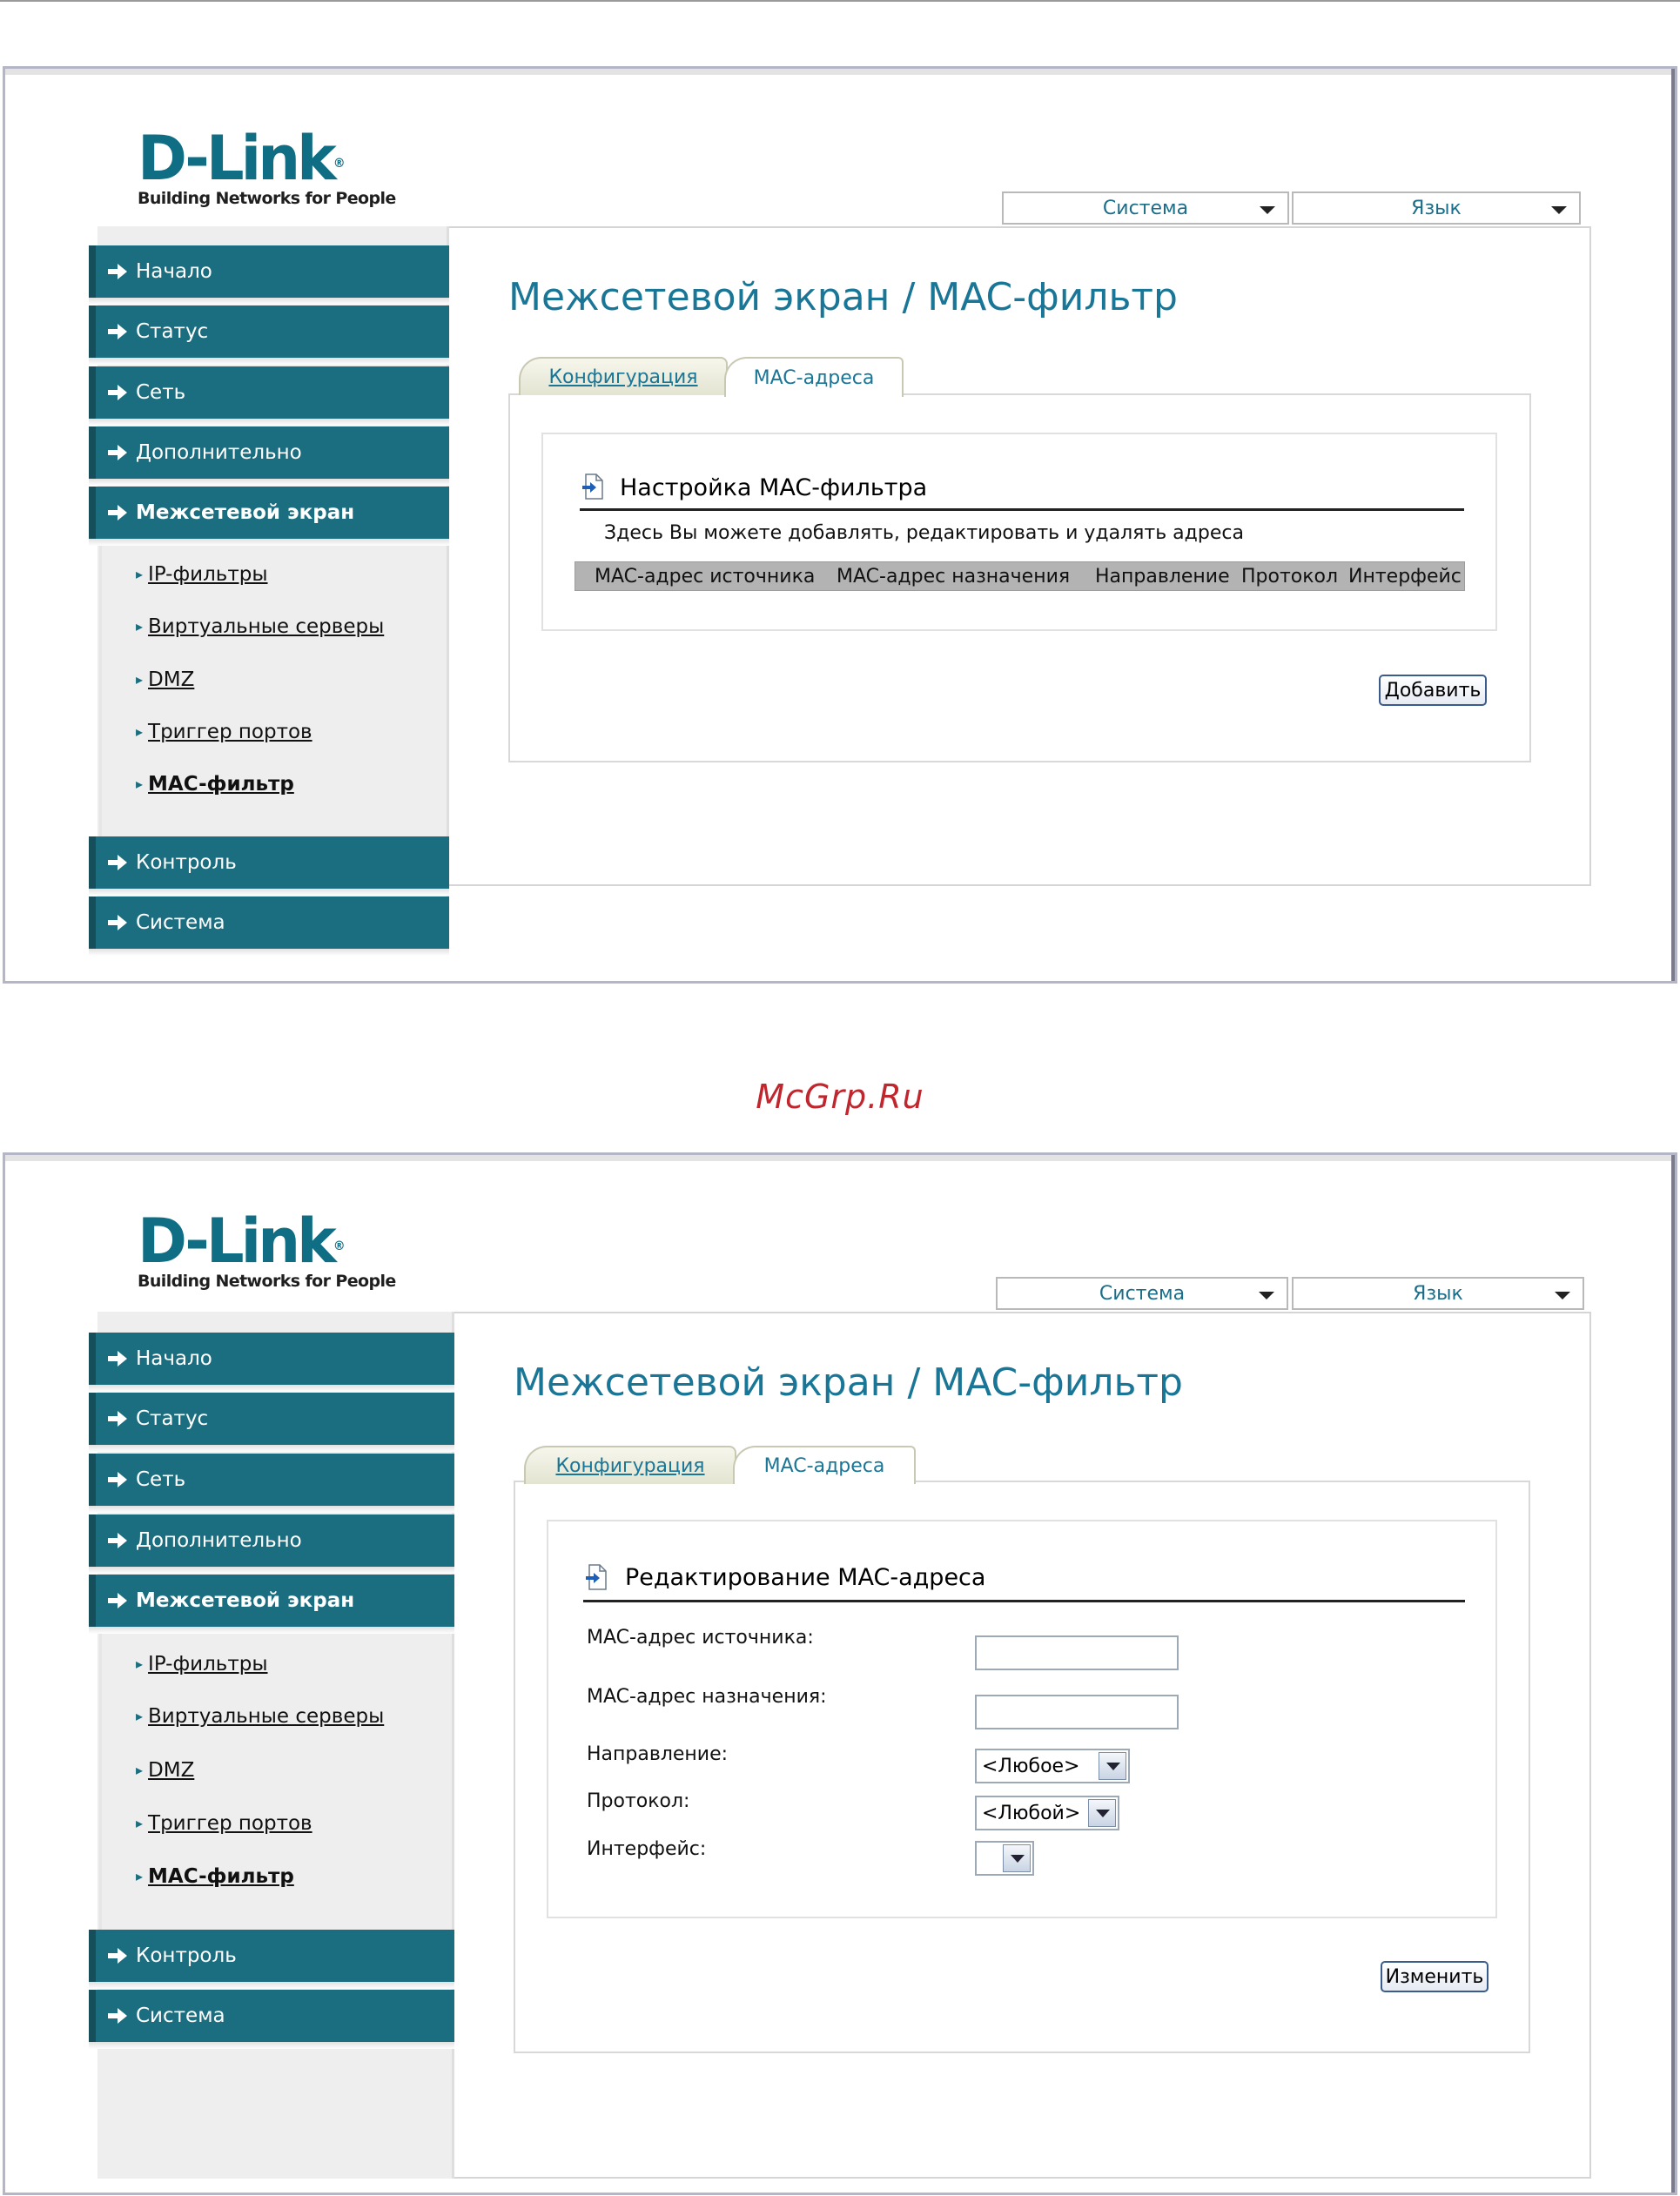  What do you see at coordinates (1162, 576) in the screenshot?
I see `col-direction: Направление` at bounding box center [1162, 576].